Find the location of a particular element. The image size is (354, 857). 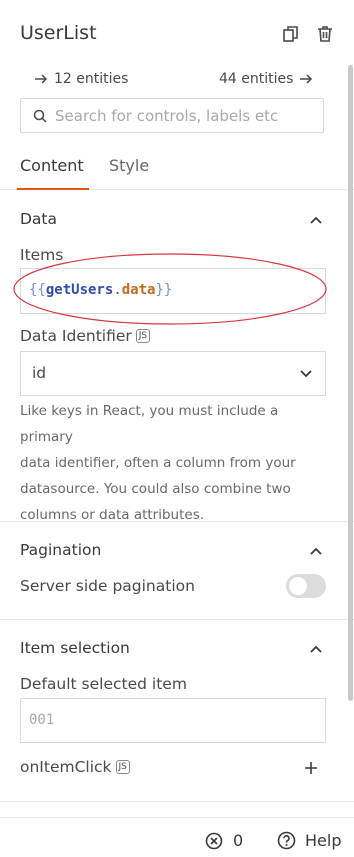

data-identifier-select: id is located at coordinates (173, 373).